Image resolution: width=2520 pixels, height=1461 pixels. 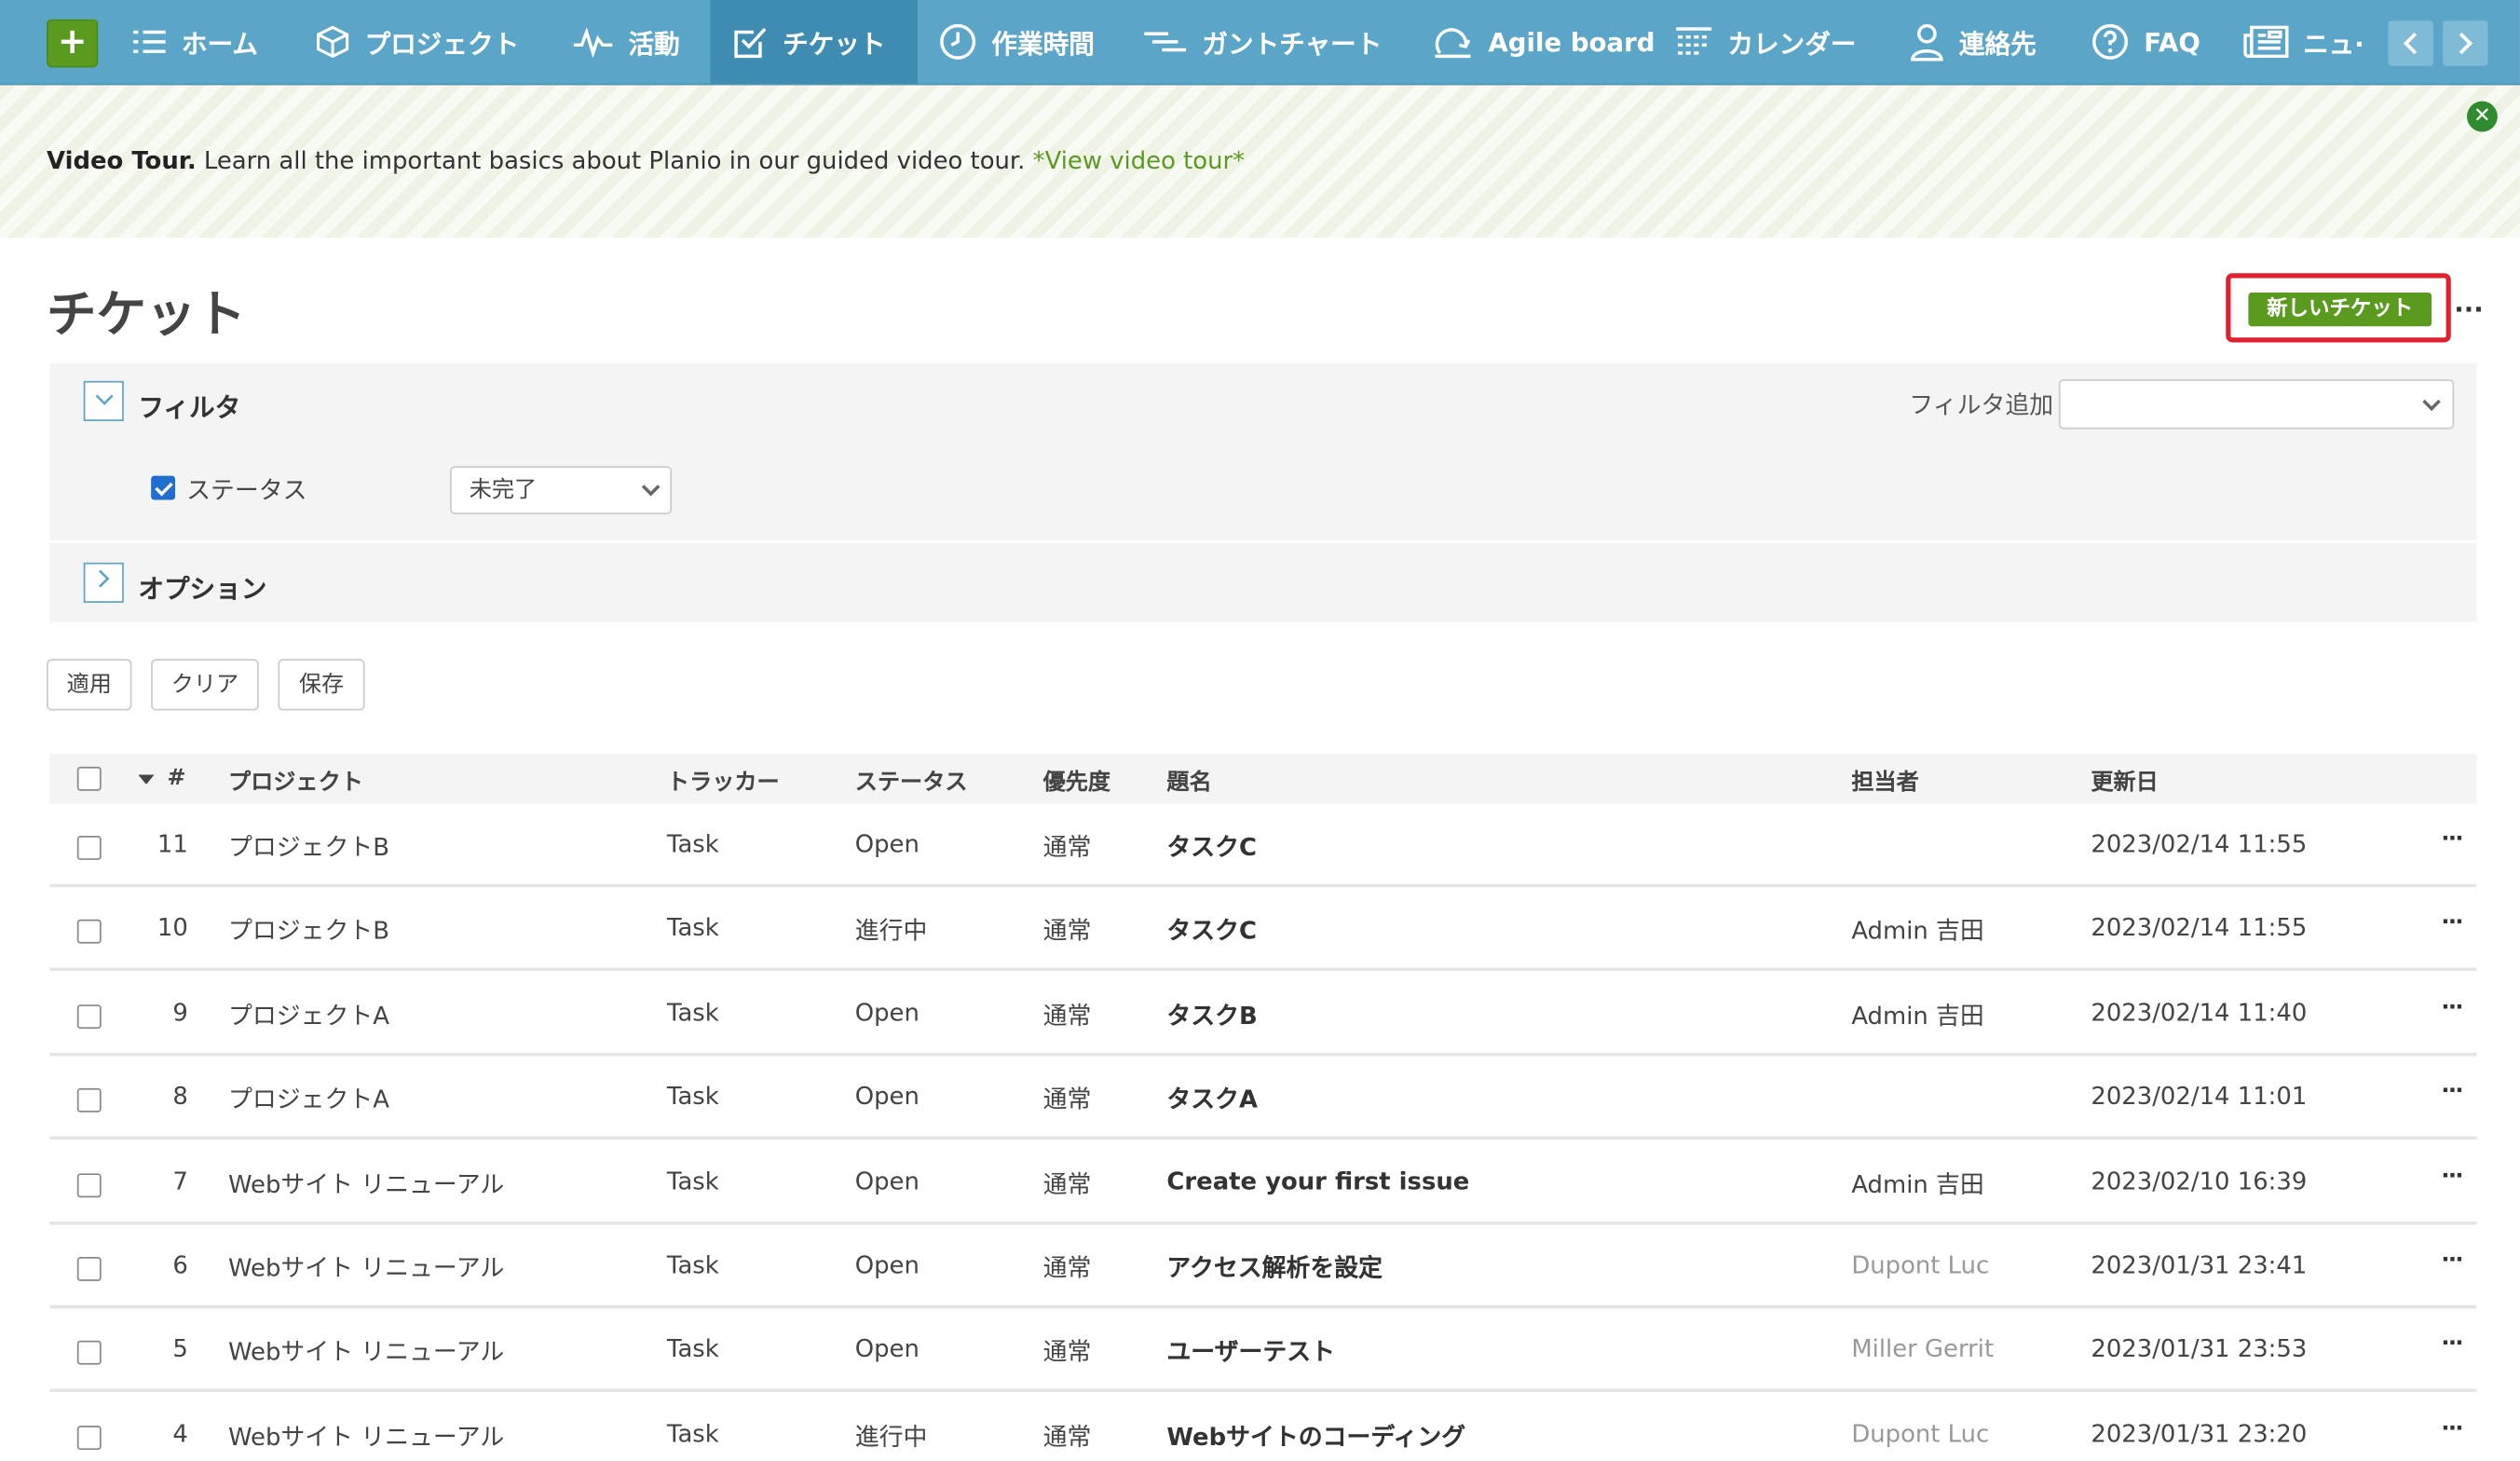 What do you see at coordinates (1315, 1436) in the screenshot?
I see `ticket-subject: Webサイトのコーディング` at bounding box center [1315, 1436].